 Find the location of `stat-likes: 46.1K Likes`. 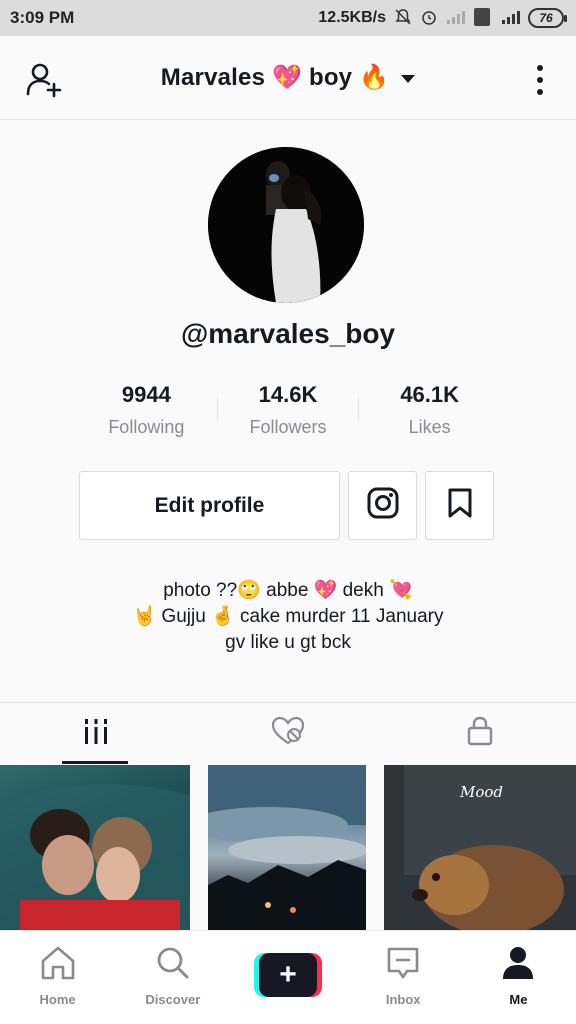

stat-likes: 46.1K Likes is located at coordinates (429, 413).